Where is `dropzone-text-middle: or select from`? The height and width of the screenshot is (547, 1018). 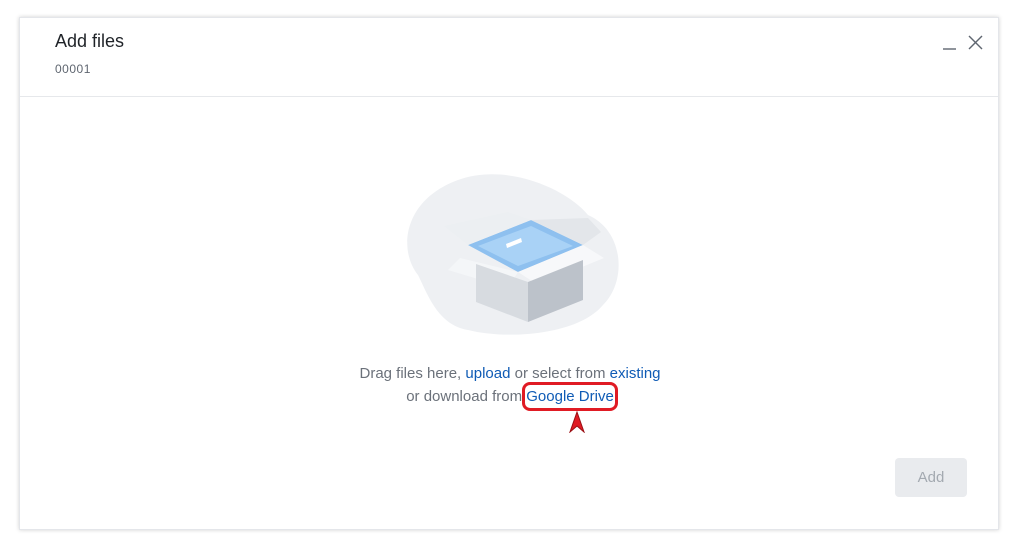
dropzone-text-middle: or select from is located at coordinates (560, 373).